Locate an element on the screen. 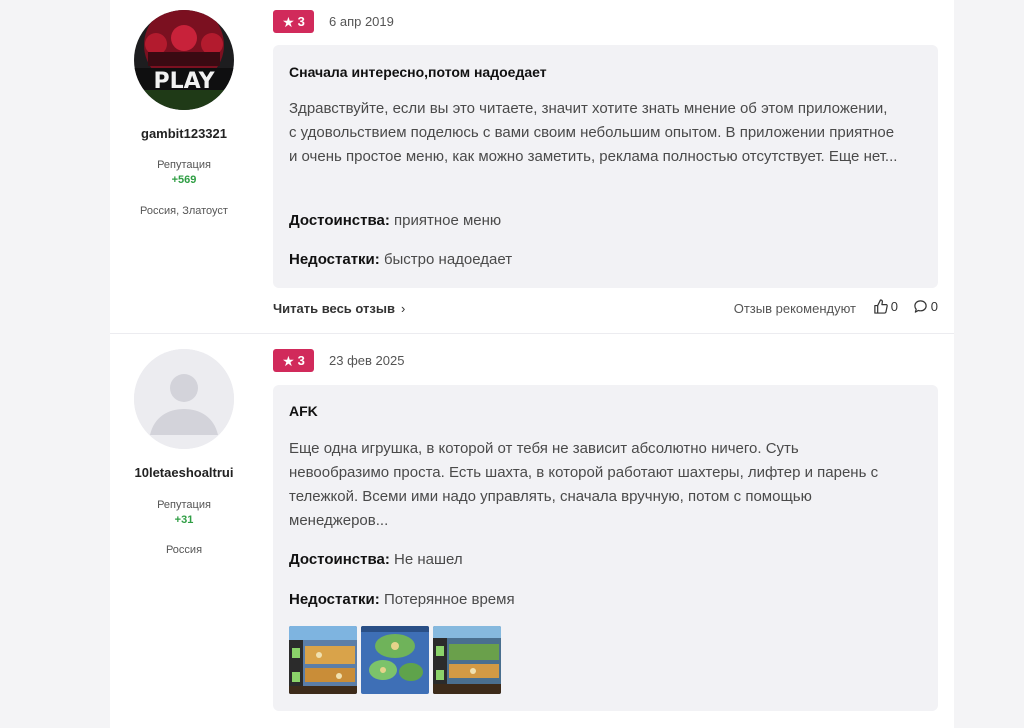 This screenshot has width=1024, height=728. reputation-value: +569 is located at coordinates (184, 180).